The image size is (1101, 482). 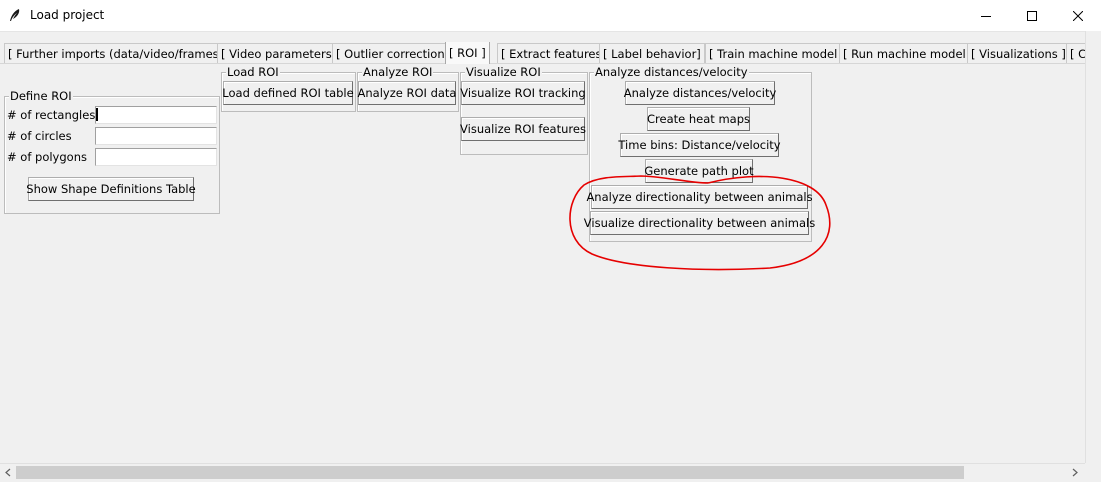 I want to click on polygons-input, so click(x=156, y=157).